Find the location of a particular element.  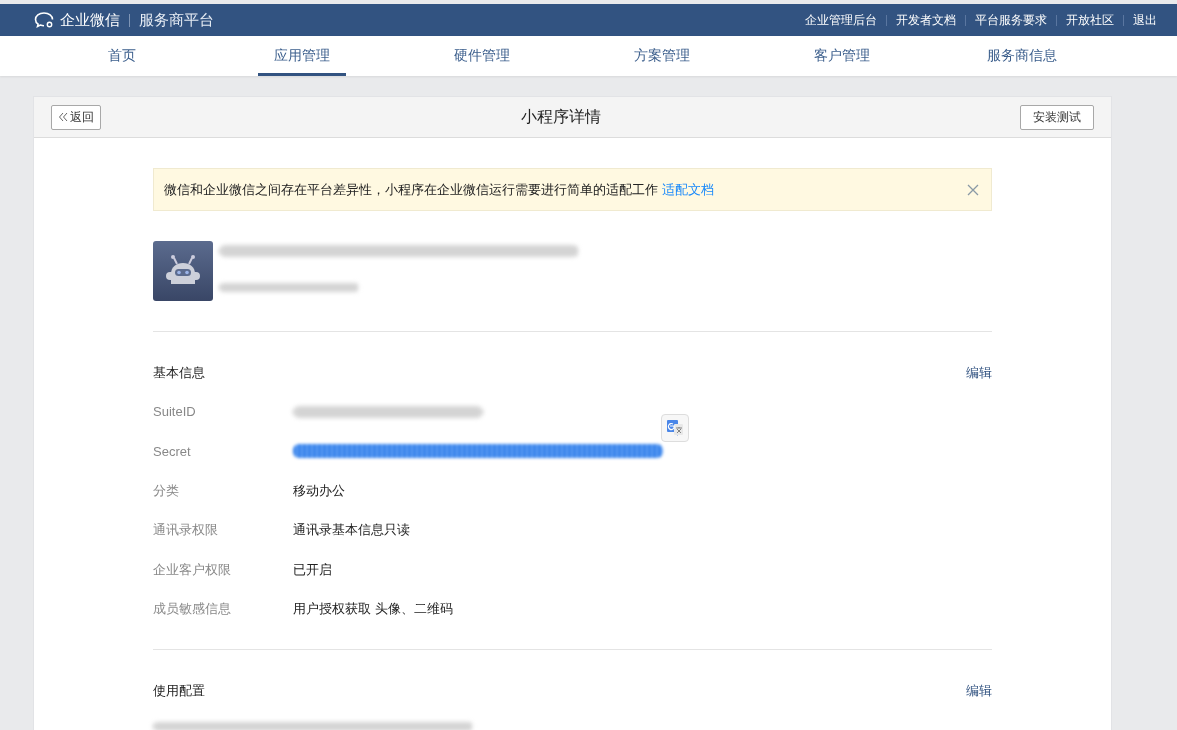

field-label: 企业客户权限 is located at coordinates (192, 569).